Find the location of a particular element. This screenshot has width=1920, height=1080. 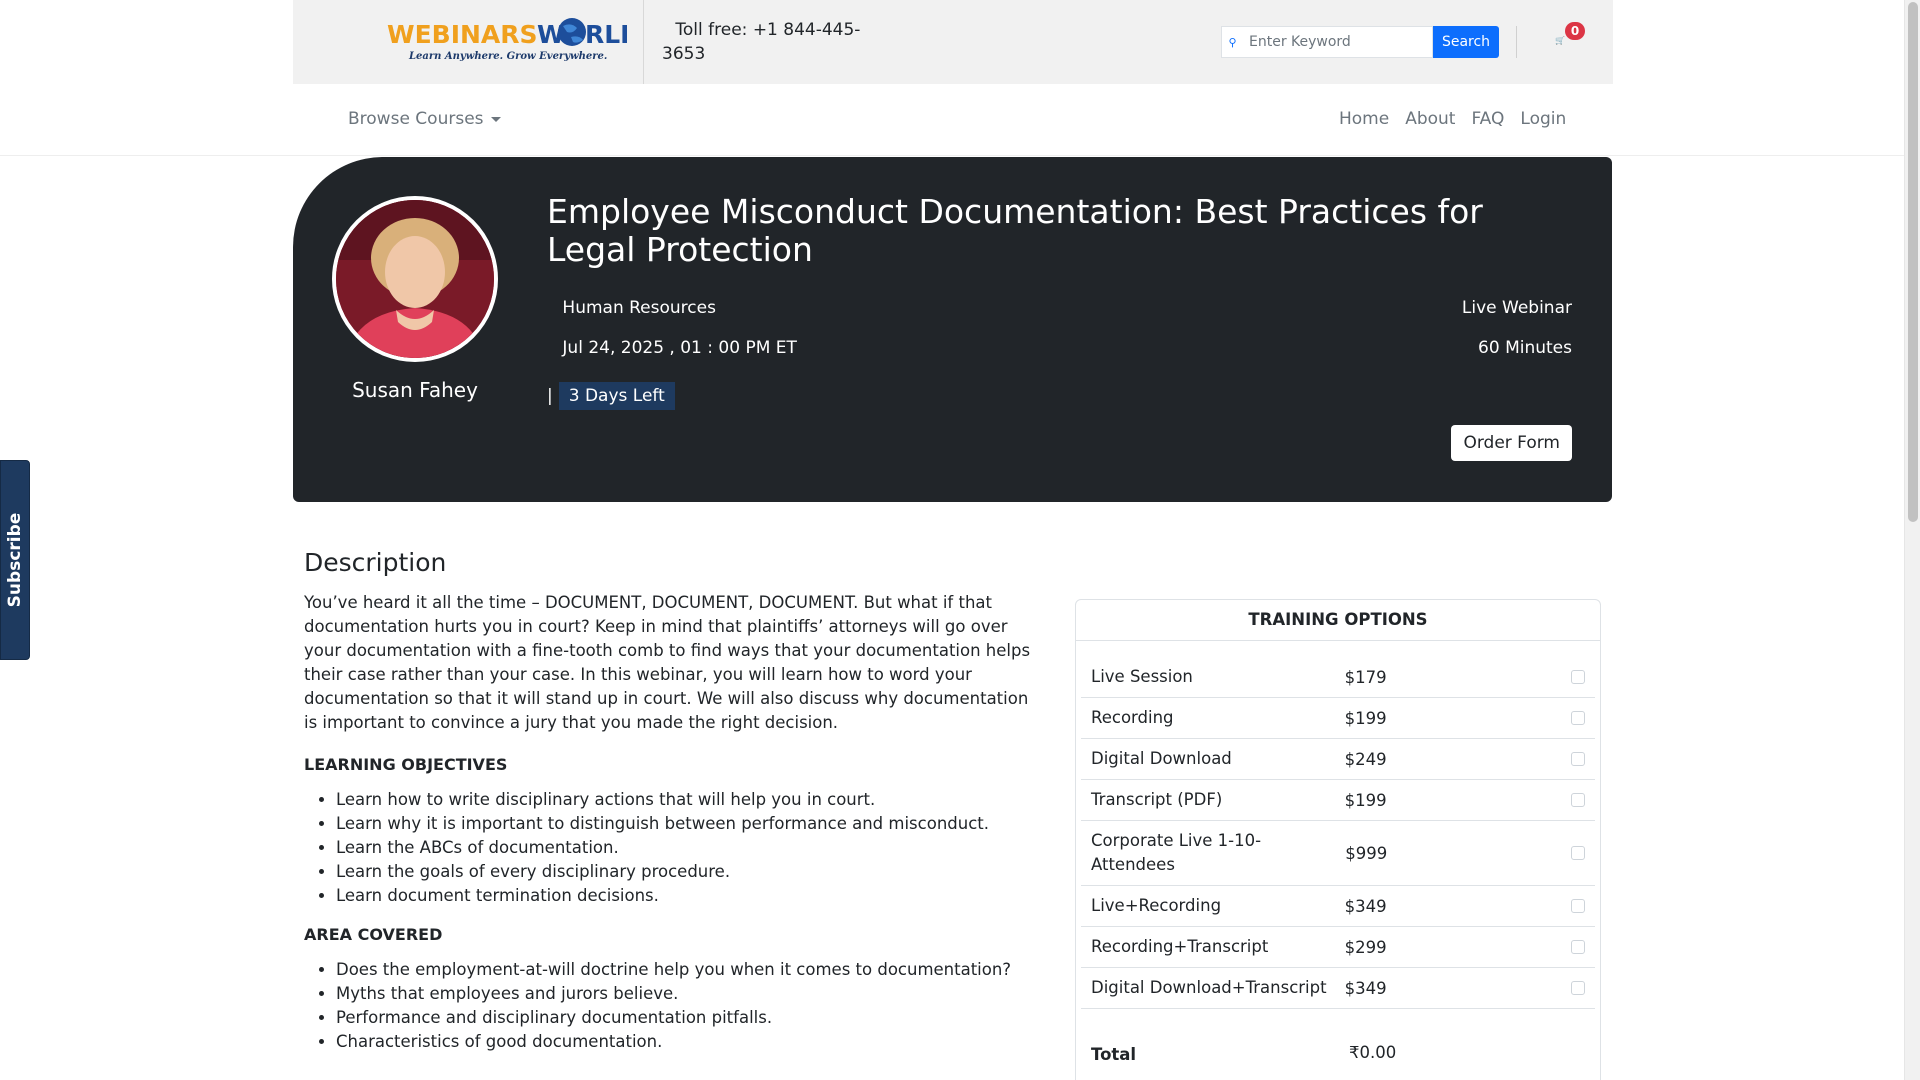

search-button: Search is located at coordinates (1466, 42).